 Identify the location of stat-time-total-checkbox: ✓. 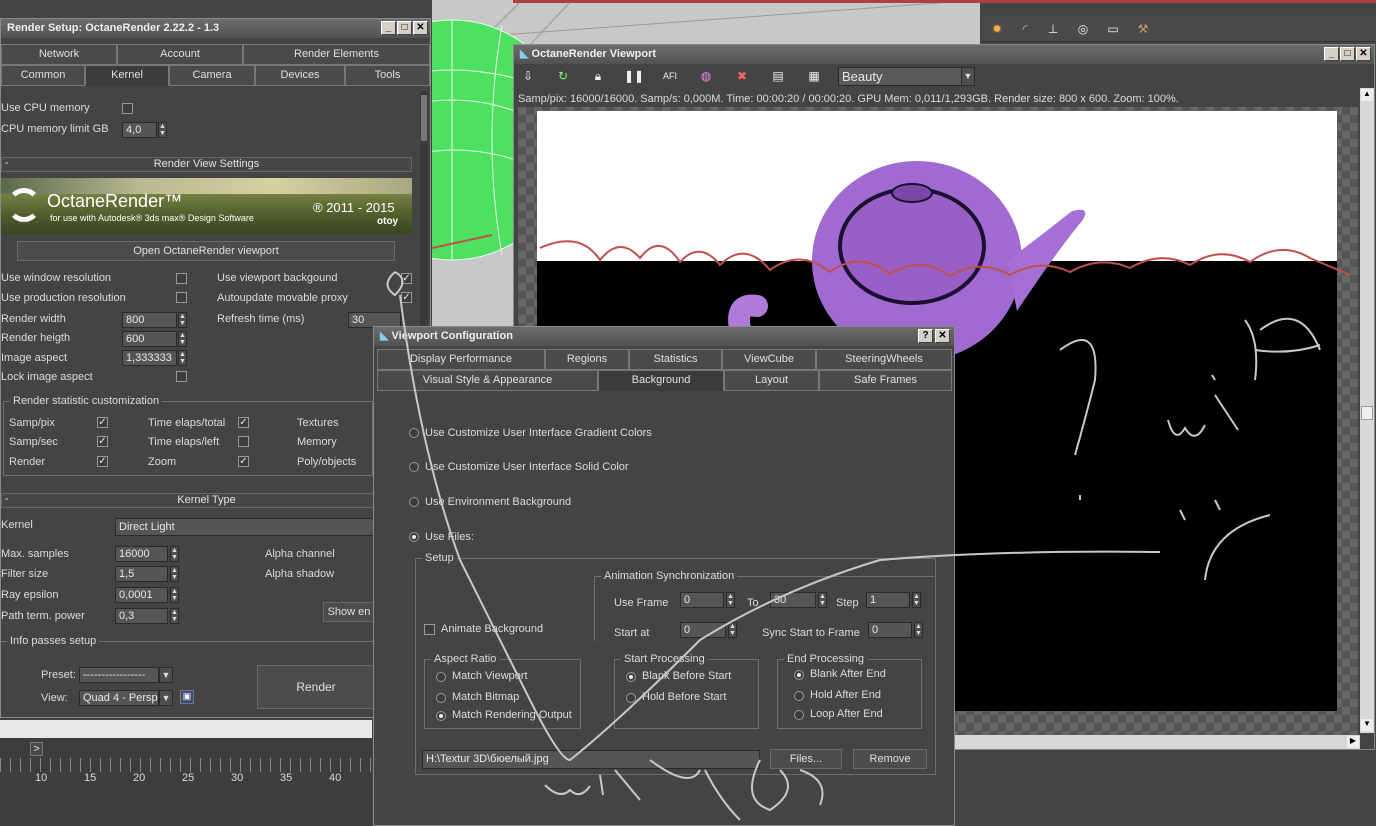
(243, 422).